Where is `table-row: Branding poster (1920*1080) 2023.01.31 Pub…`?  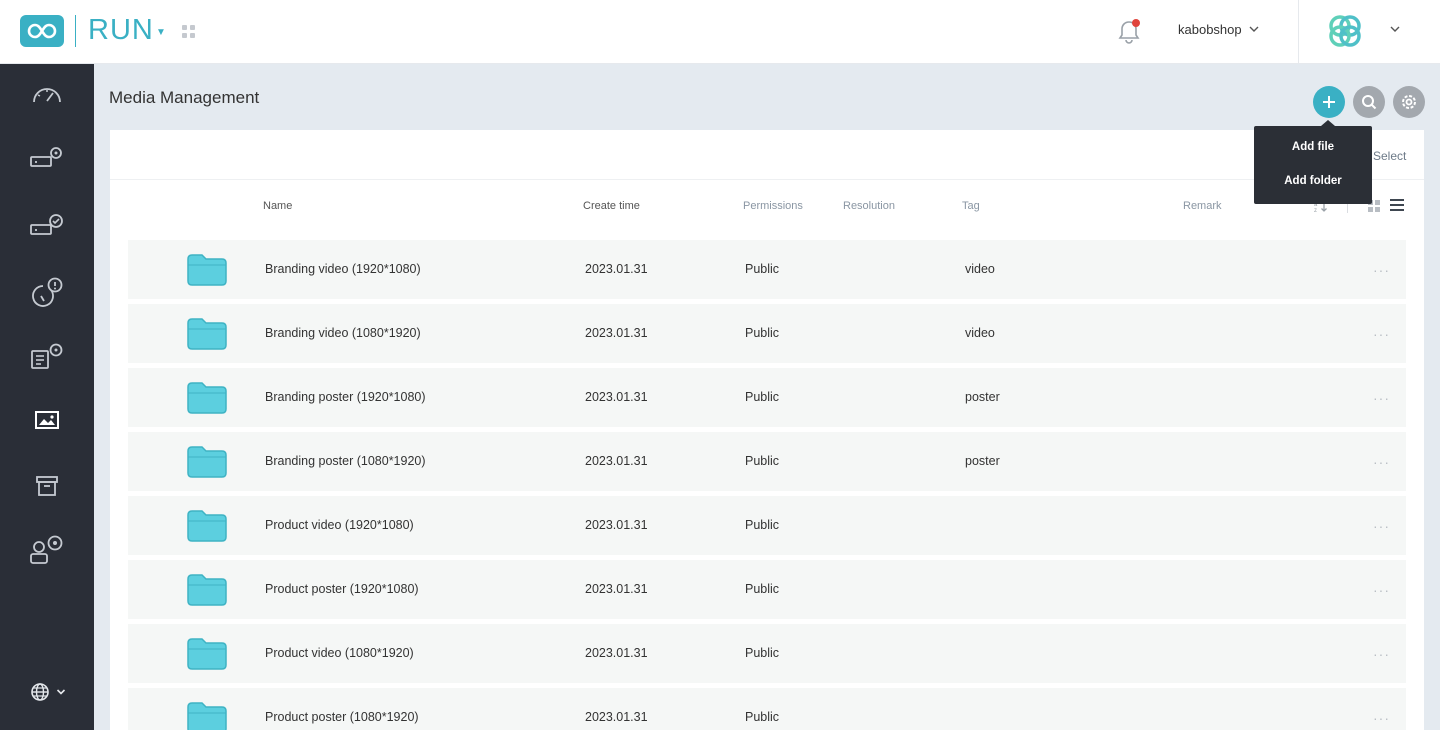
table-row: Branding poster (1920*1080) 2023.01.31 Pub… is located at coordinates (767, 397).